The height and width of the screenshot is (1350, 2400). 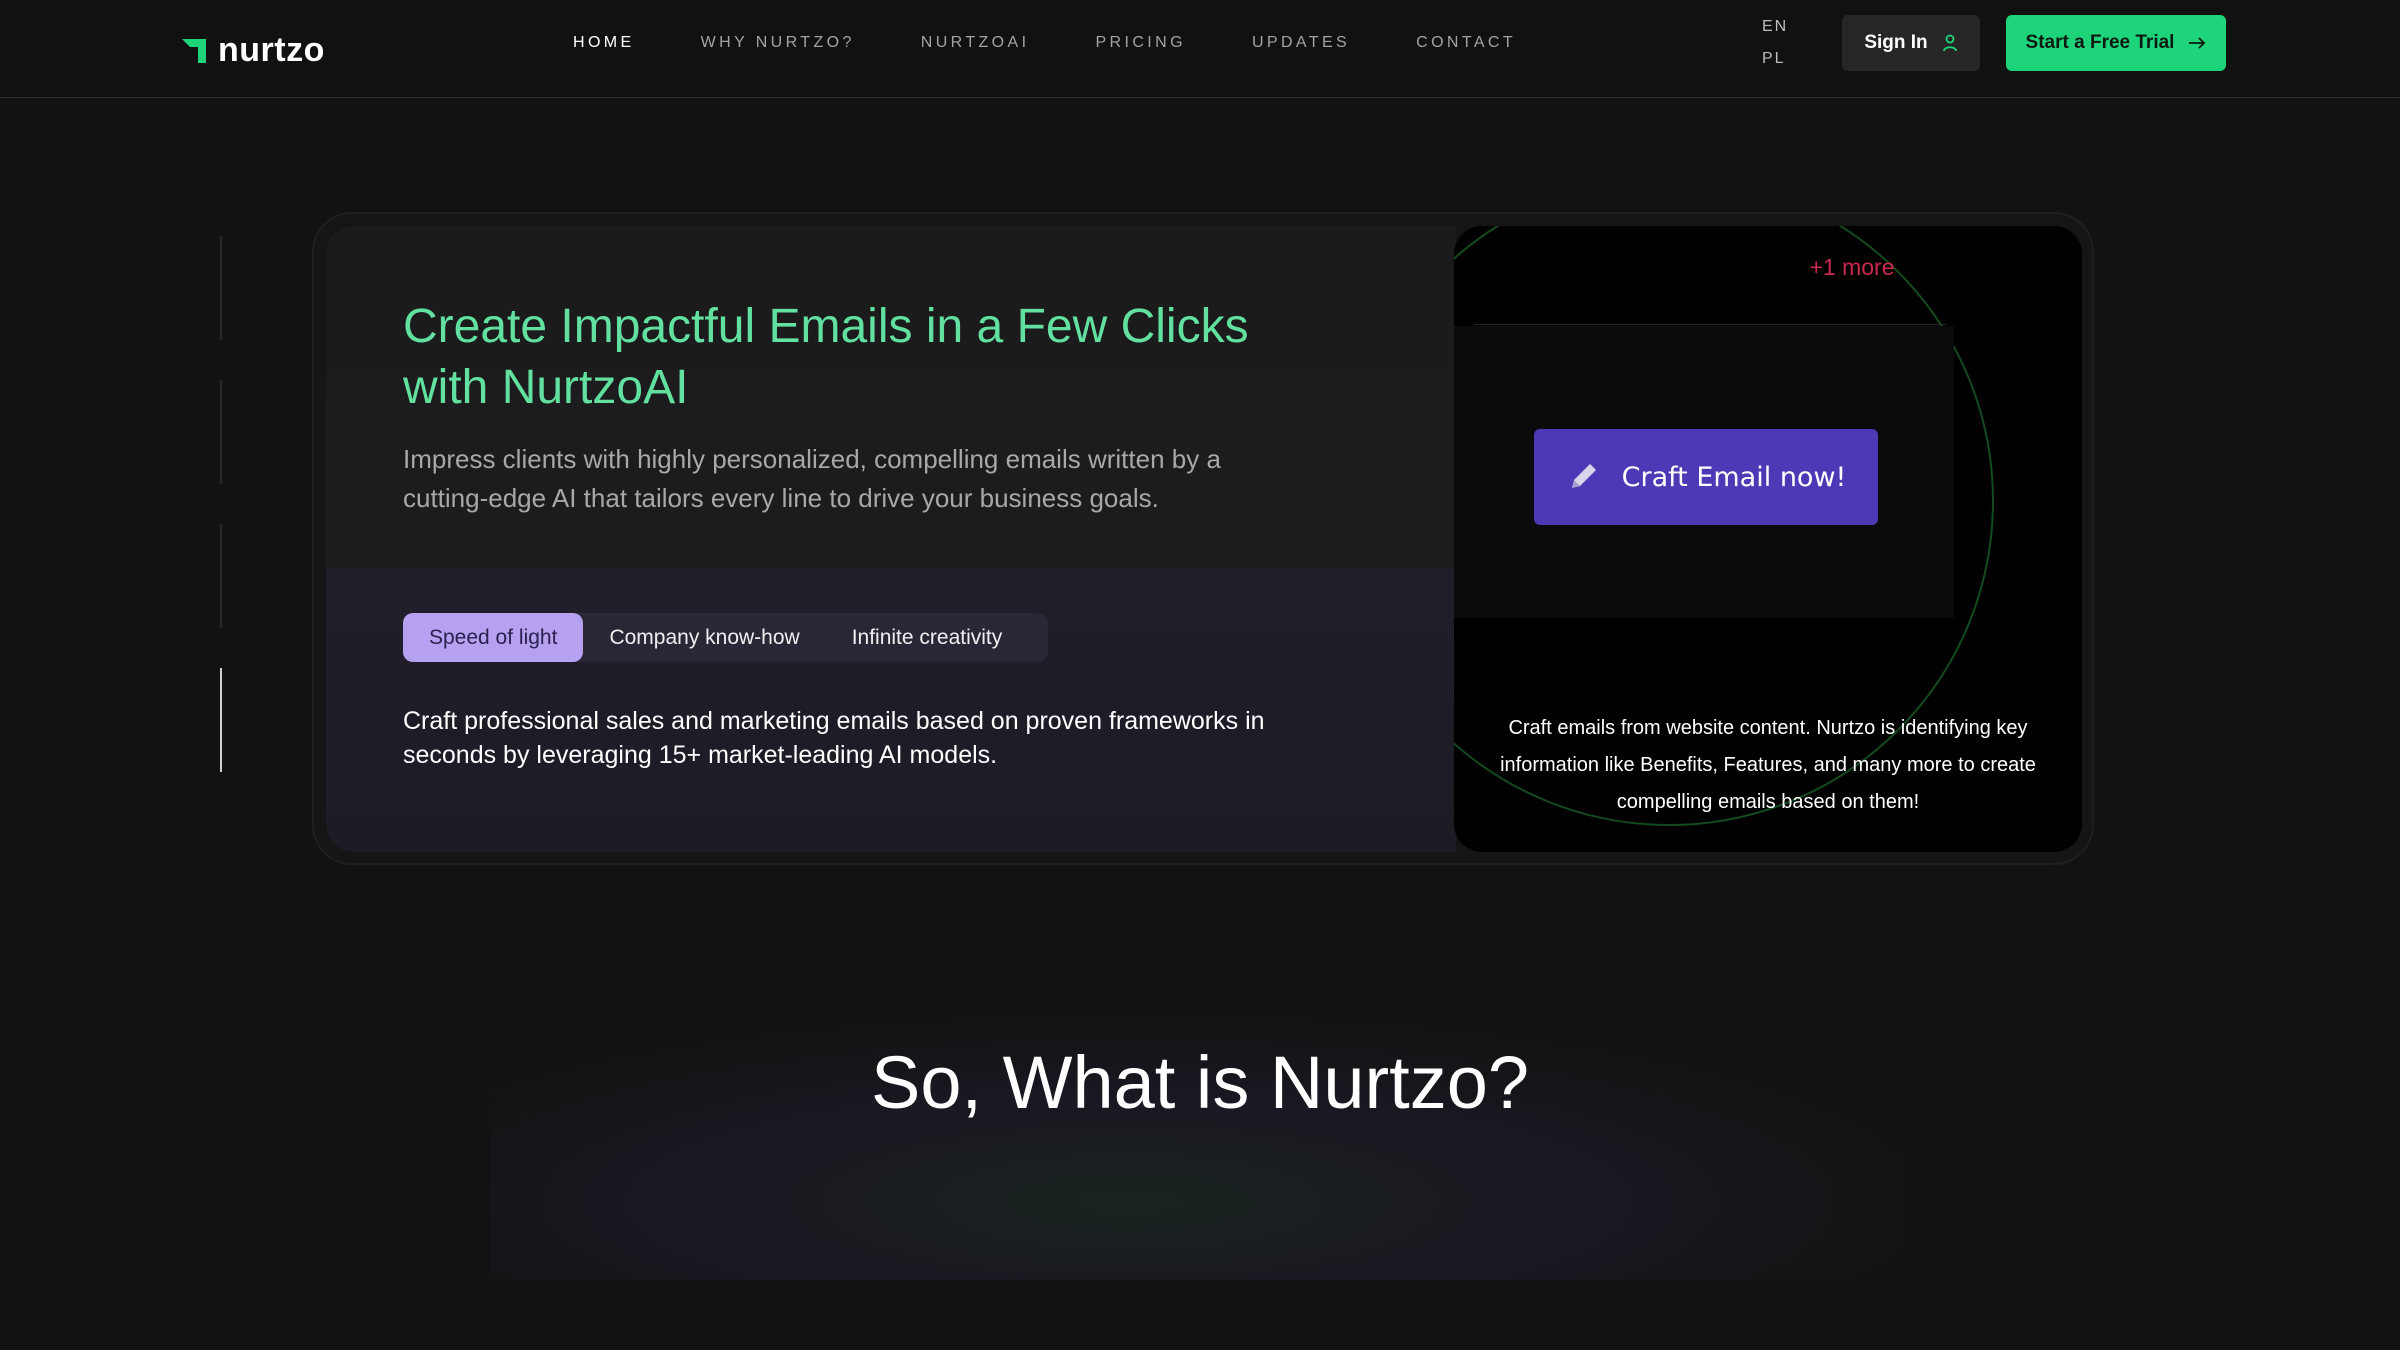 I want to click on nav-home: HOME, so click(x=604, y=43).